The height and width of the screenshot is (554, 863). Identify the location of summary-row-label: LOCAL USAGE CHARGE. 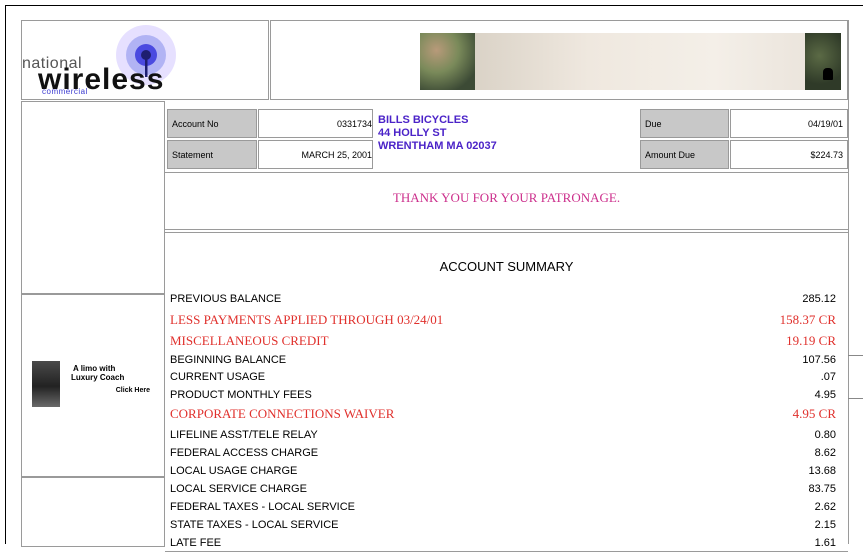
(234, 471).